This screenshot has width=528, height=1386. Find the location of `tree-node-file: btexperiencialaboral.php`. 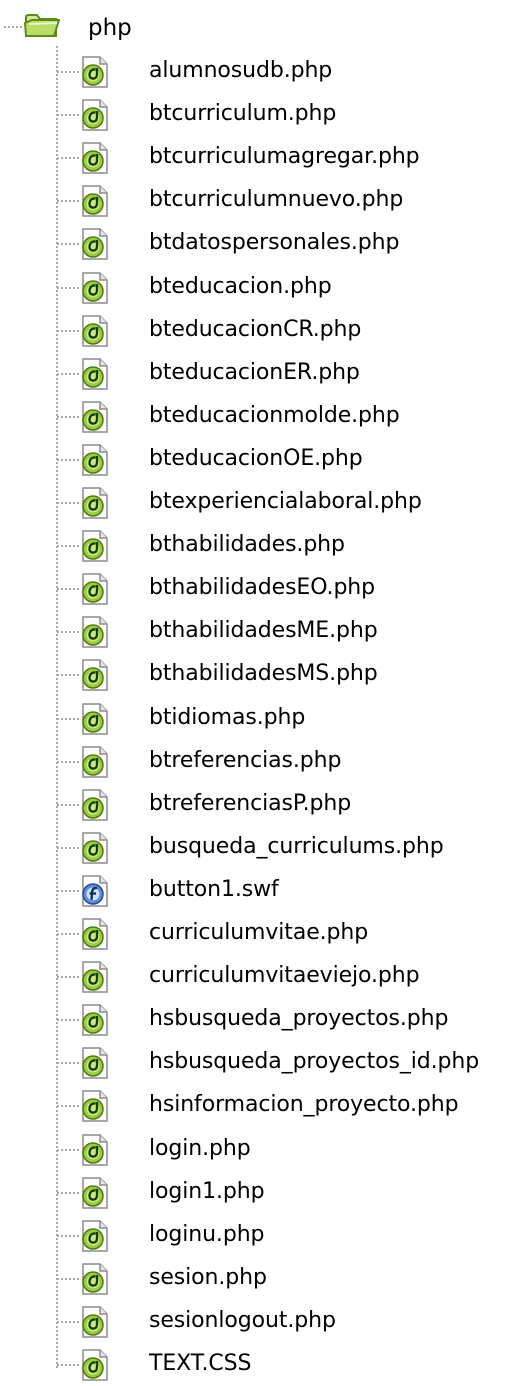

tree-node-file: btexperiencialaboral.php is located at coordinates (264, 502).